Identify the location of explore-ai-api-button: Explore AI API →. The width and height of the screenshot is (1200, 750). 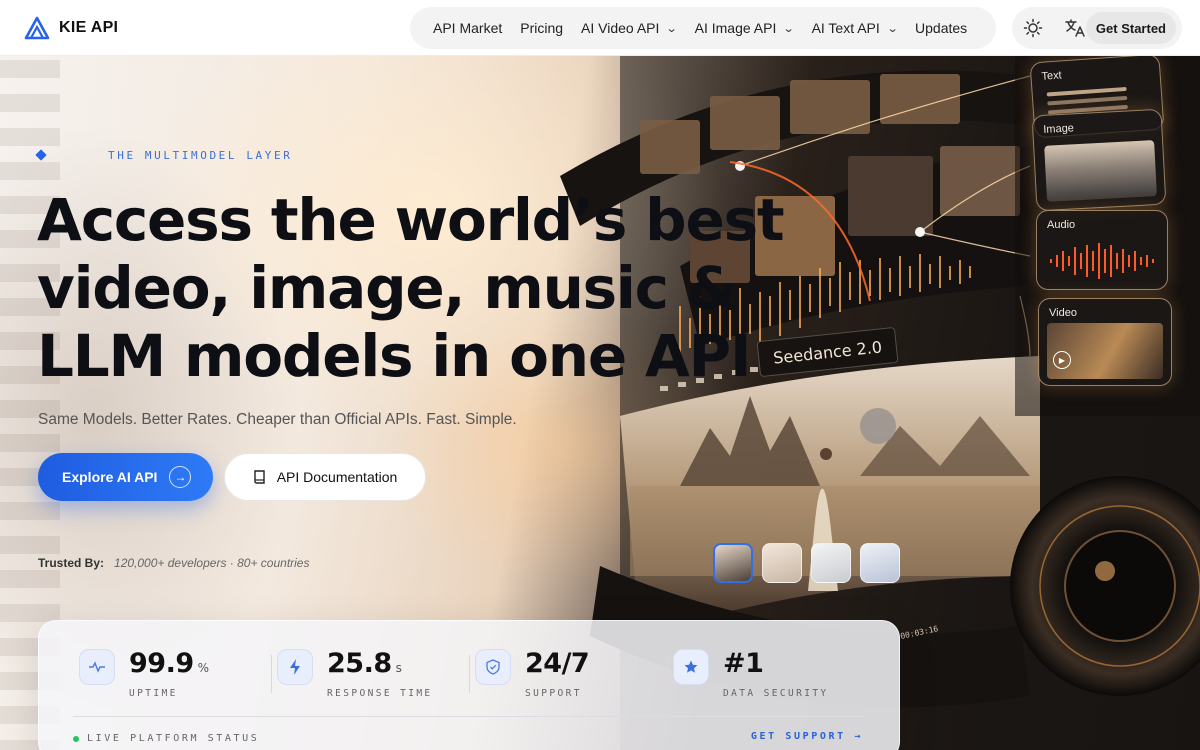
(125, 477).